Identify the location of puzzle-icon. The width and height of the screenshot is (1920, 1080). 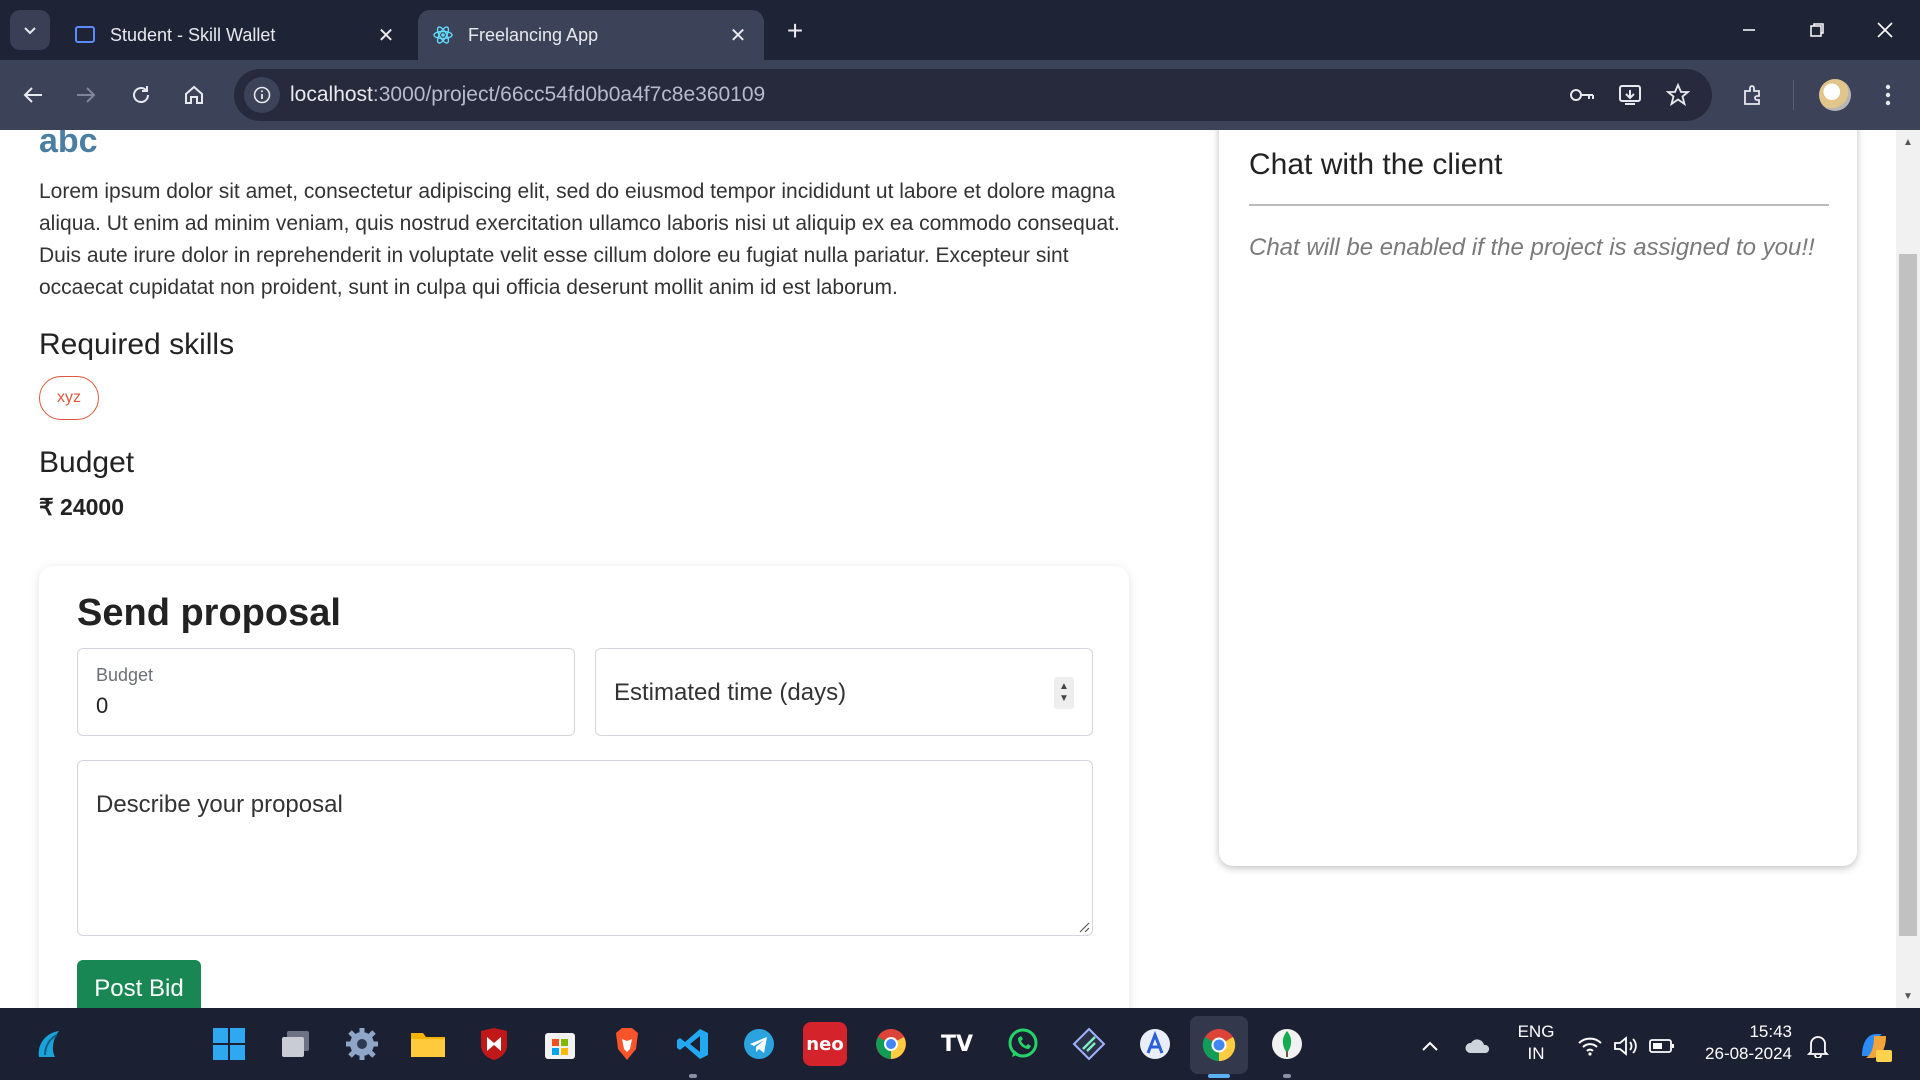
(1752, 95).